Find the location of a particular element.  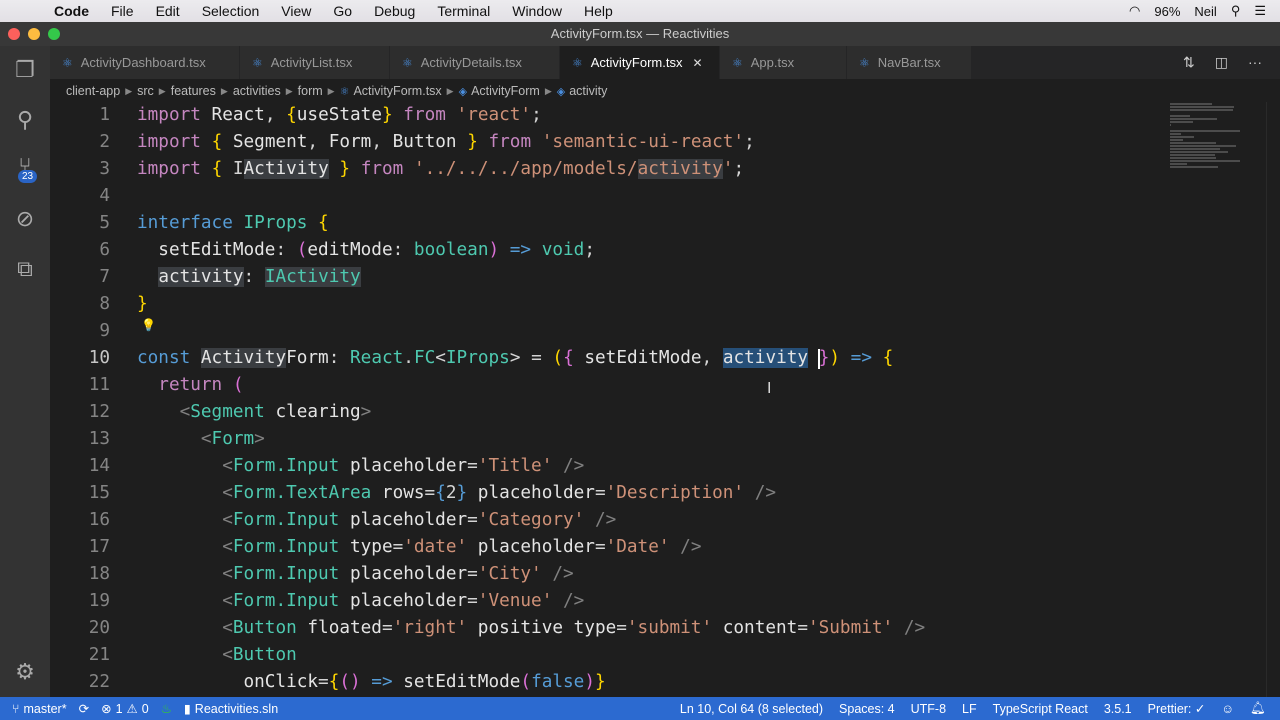

gear-icon: ⚙ is located at coordinates (25, 672).